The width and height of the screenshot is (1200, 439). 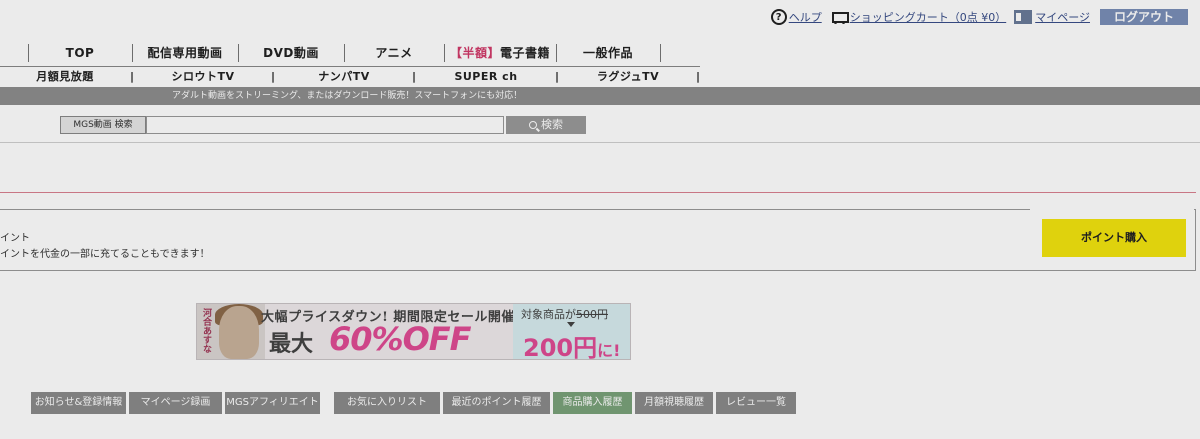 I want to click on nav-streaming: 配信専用動画, so click(x=185, y=53).